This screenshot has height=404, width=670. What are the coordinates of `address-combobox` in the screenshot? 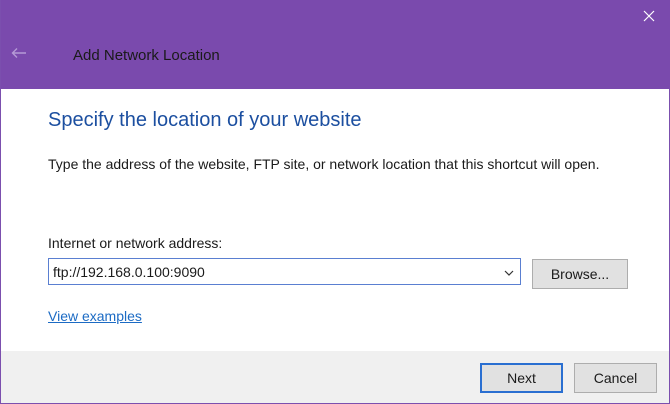 It's located at (284, 271).